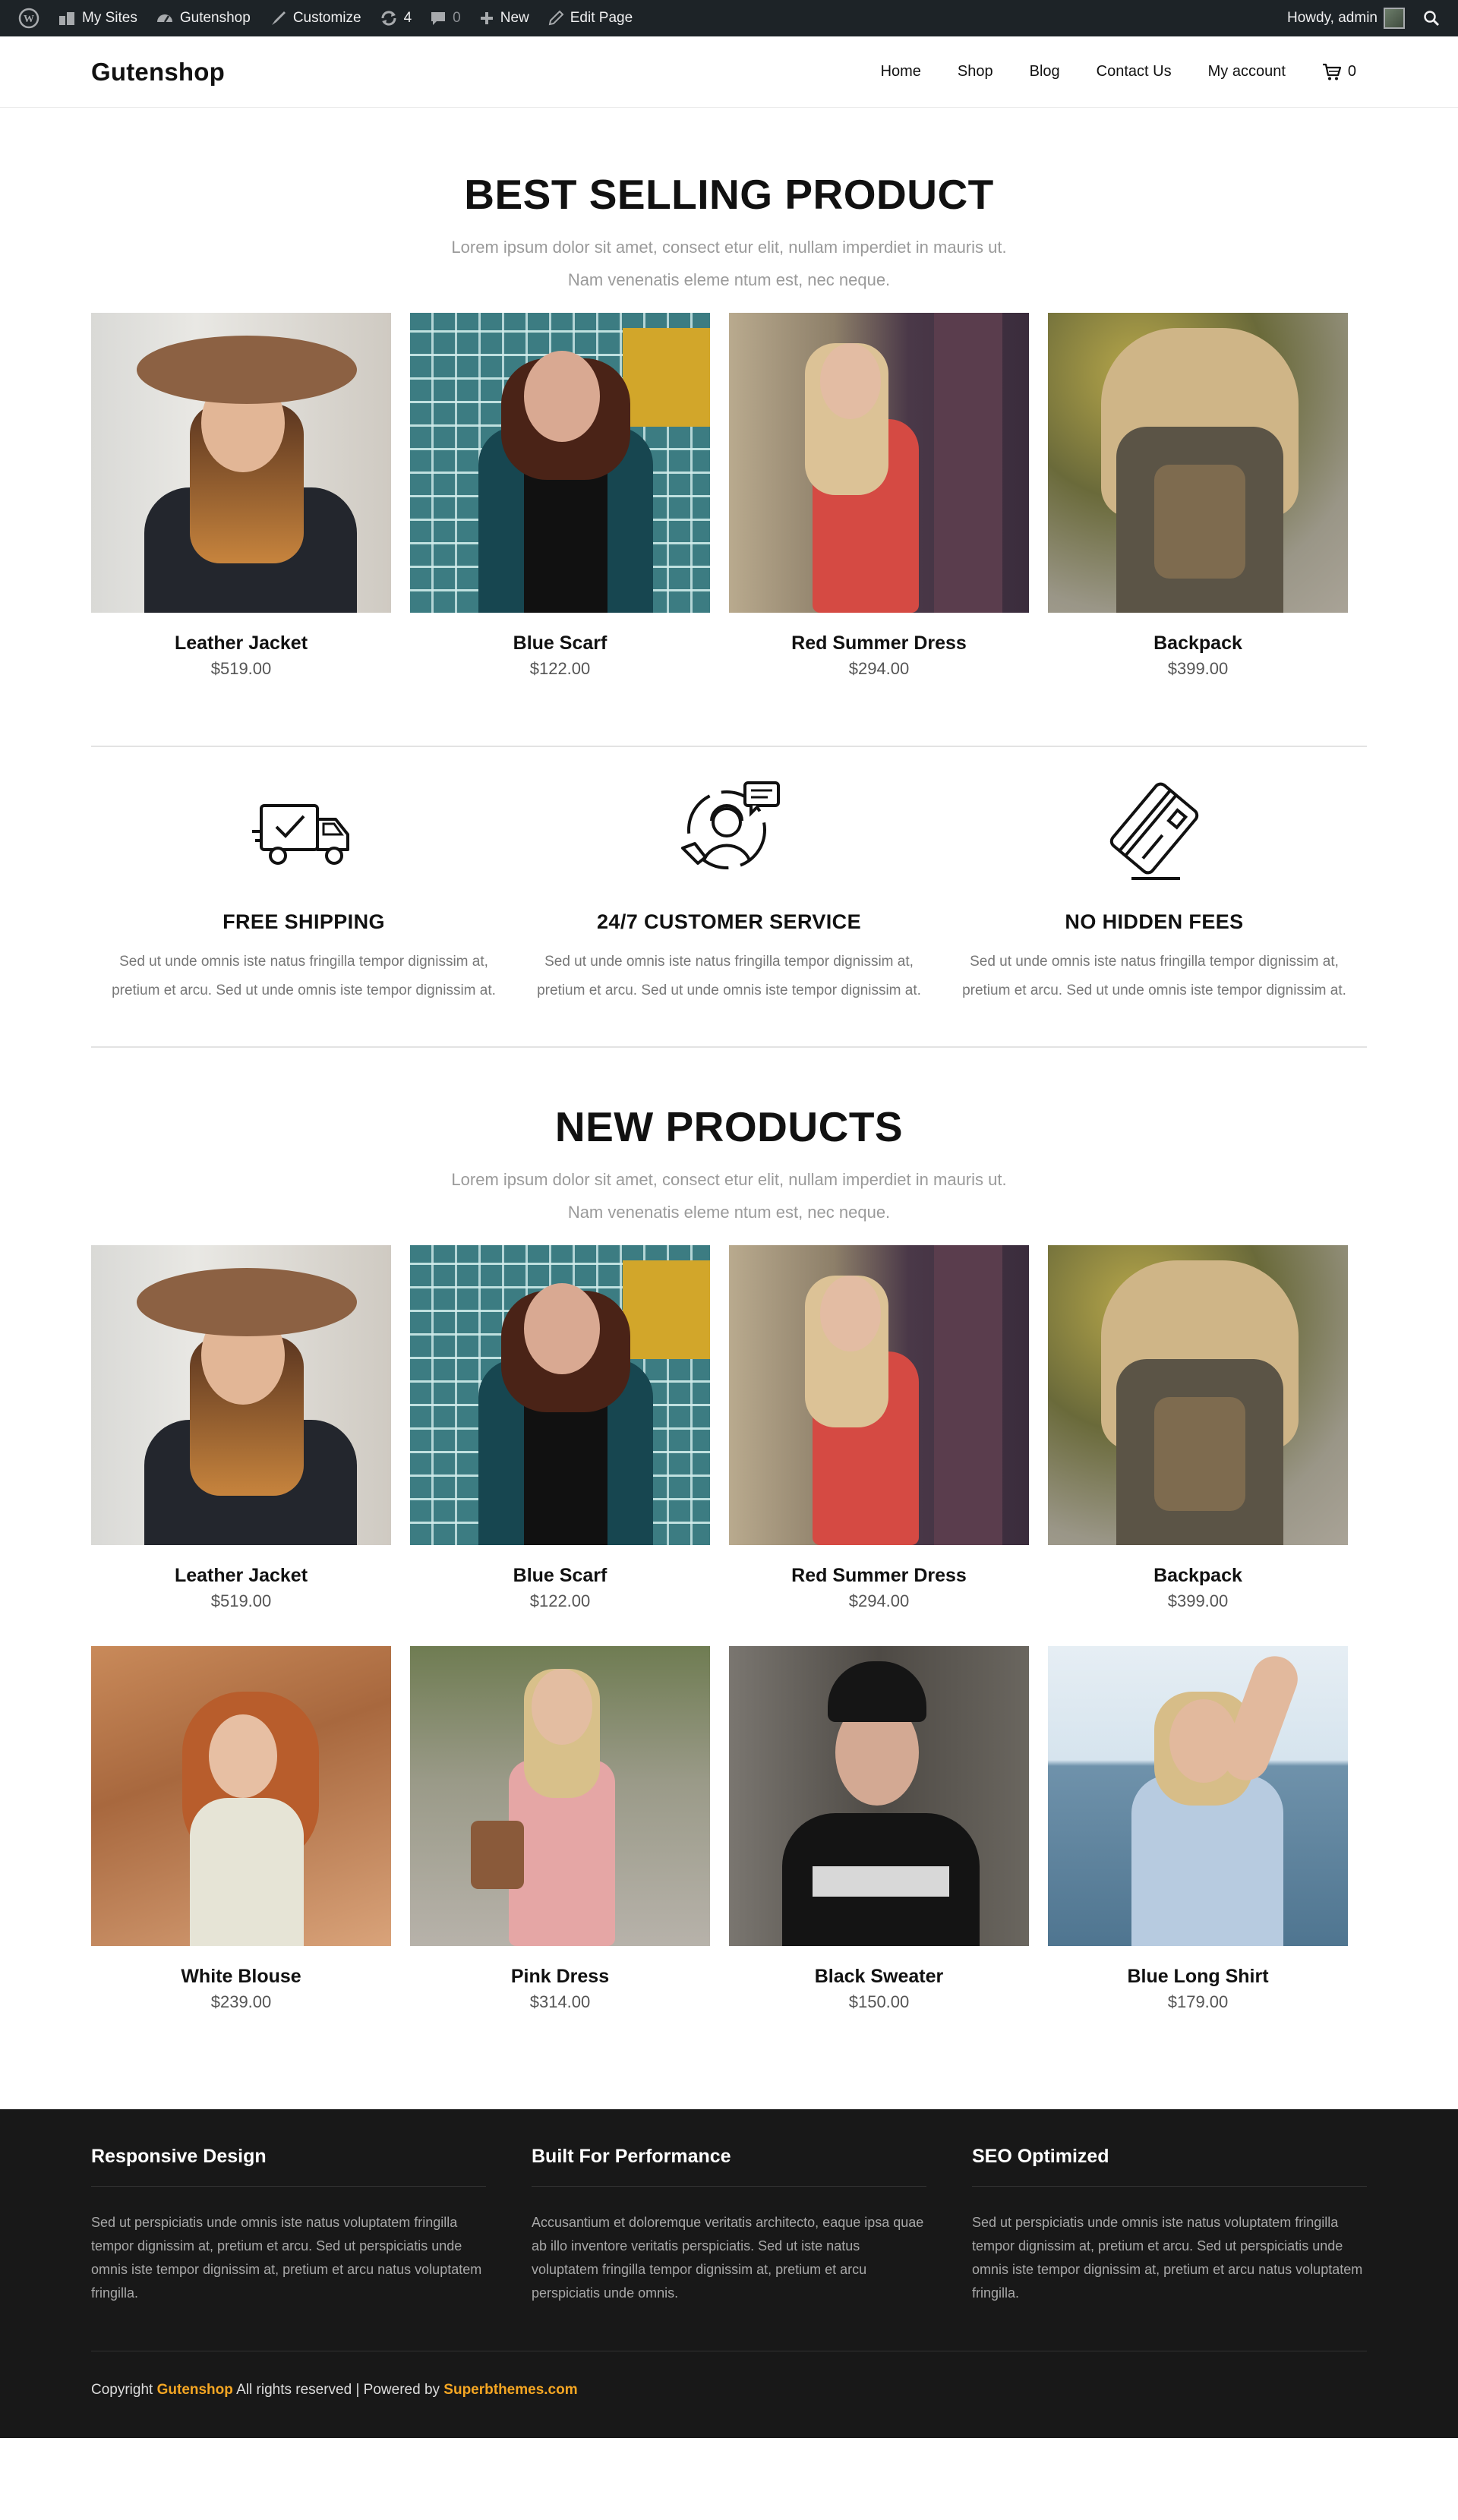  Describe the element at coordinates (504, 18) in the screenshot. I see `new-content-menu: New` at that location.